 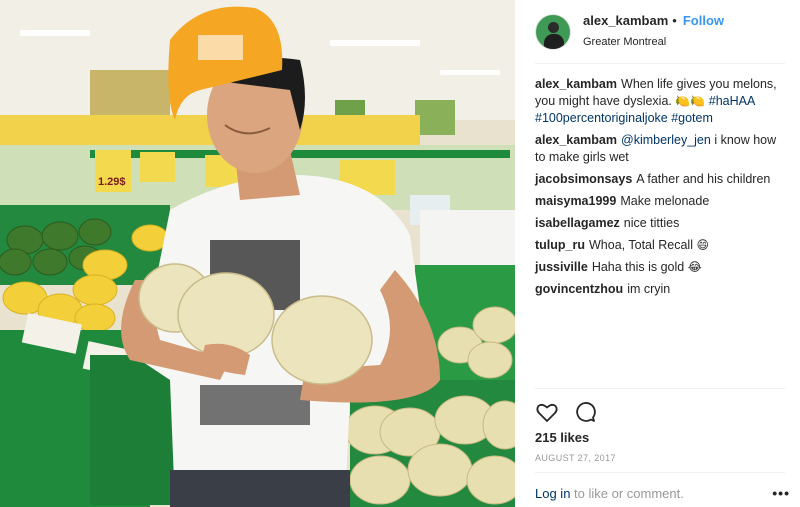 I want to click on location-link: Greater Montreal, so click(x=653, y=42).